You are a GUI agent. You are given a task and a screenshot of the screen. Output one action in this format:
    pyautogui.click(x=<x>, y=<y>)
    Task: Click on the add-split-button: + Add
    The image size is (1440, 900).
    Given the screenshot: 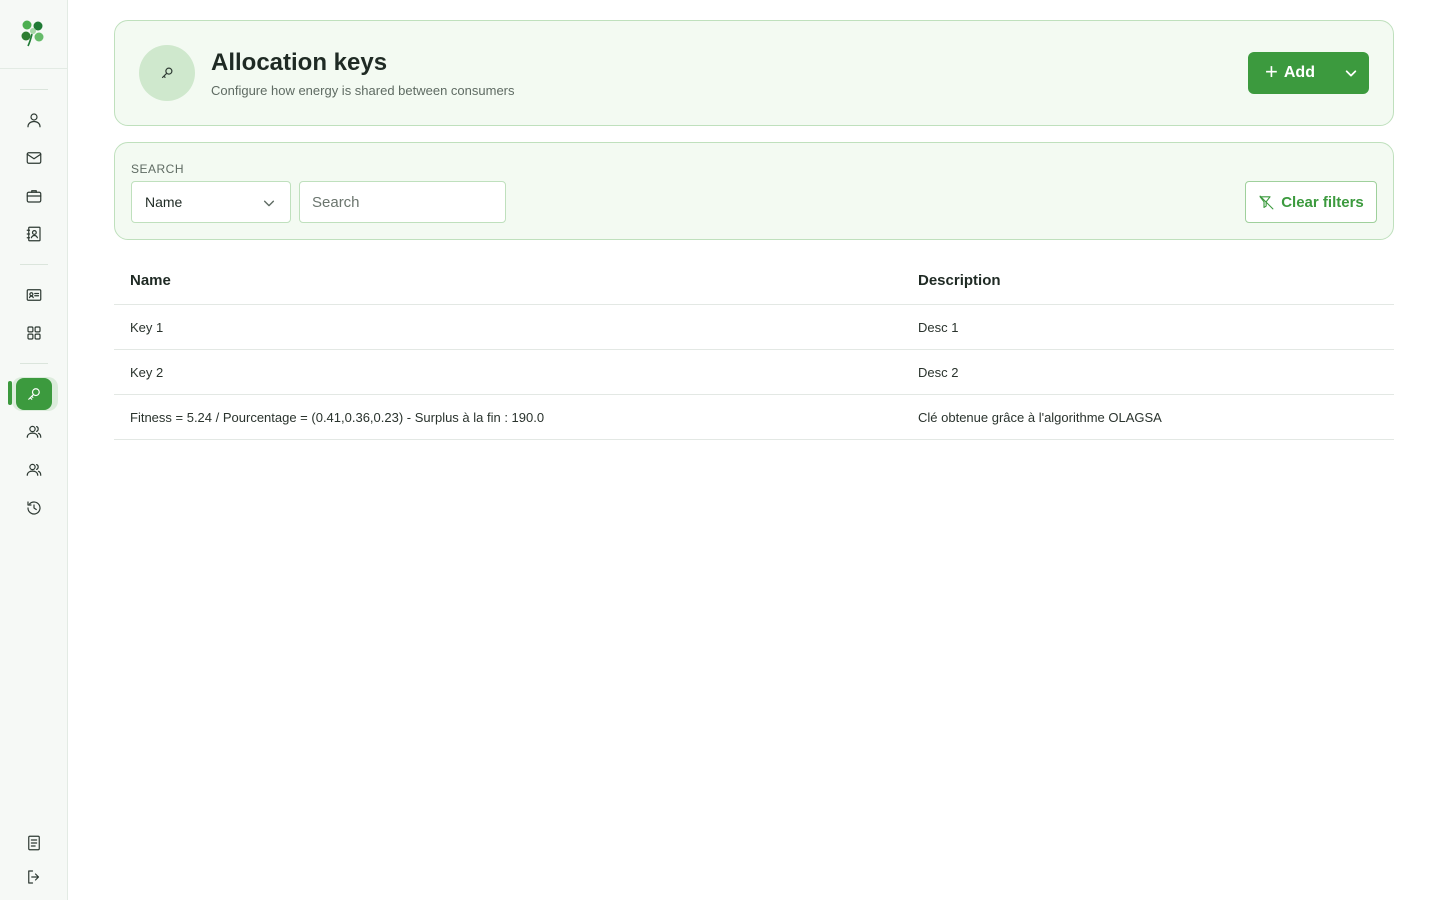 What is the action you would take?
    pyautogui.click(x=1308, y=73)
    